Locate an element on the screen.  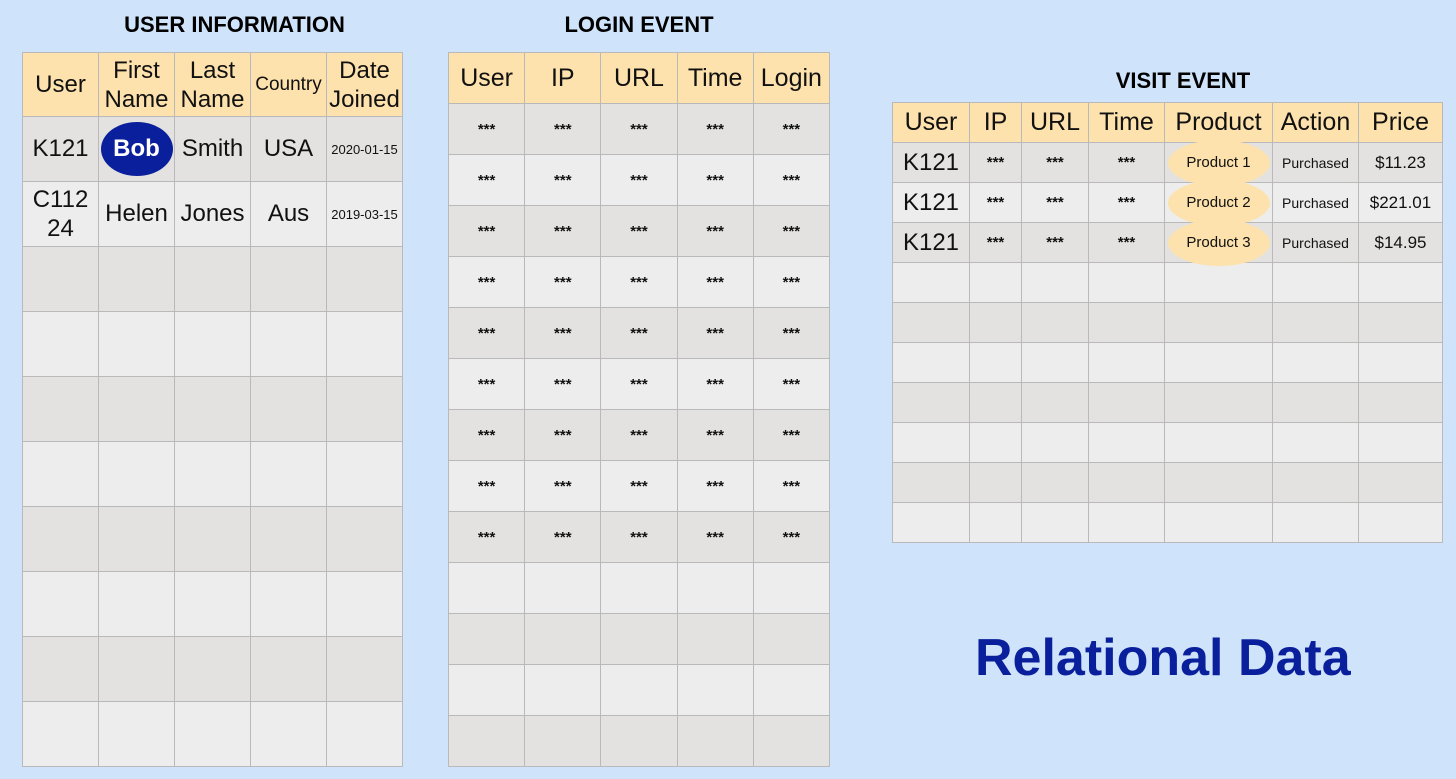
column-header: URL is located at coordinates (639, 78).